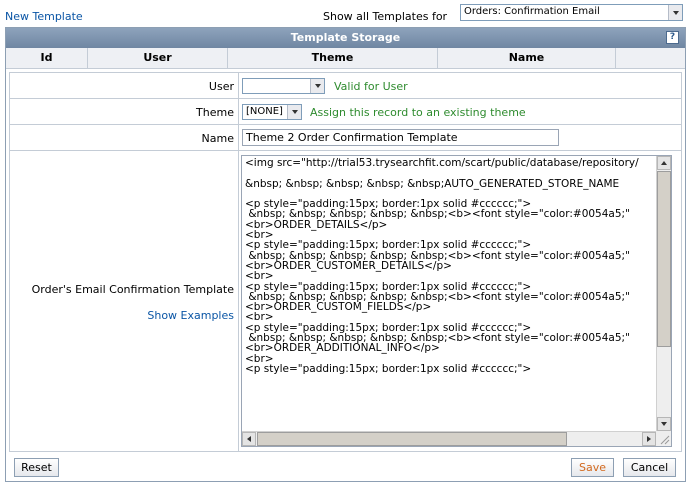  I want to click on show-all-templates-label: Show all Templates for, so click(385, 16).